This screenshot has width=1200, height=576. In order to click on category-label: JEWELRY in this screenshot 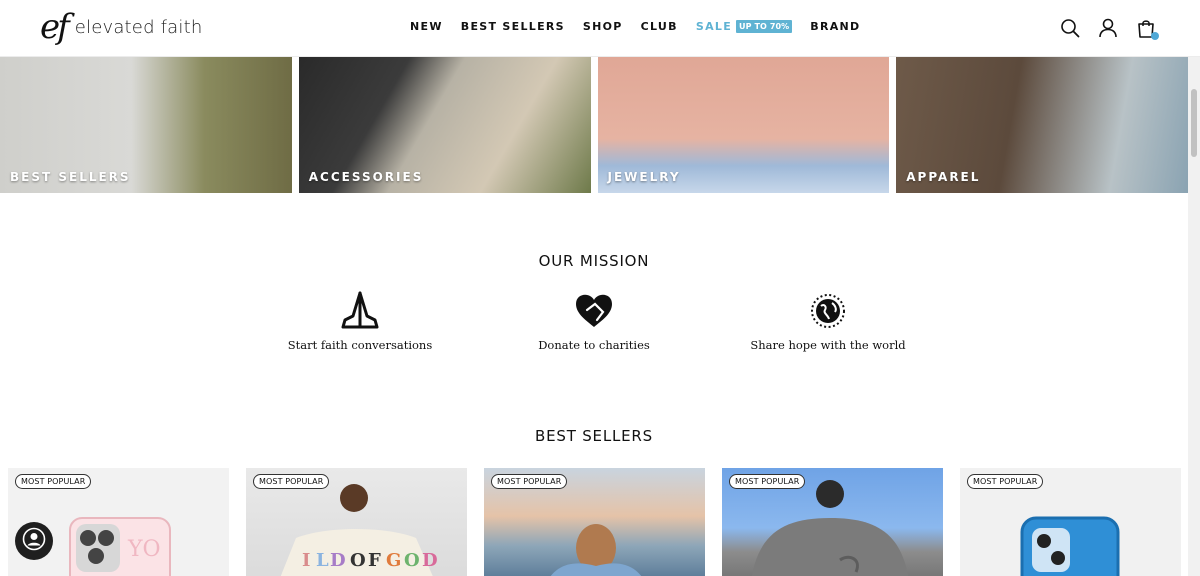, I will do `click(644, 177)`.